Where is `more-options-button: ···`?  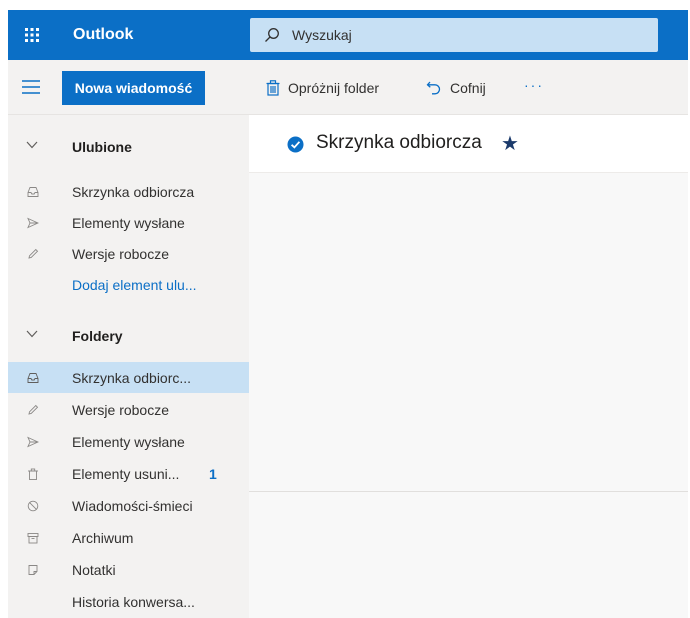 more-options-button: ··· is located at coordinates (534, 88).